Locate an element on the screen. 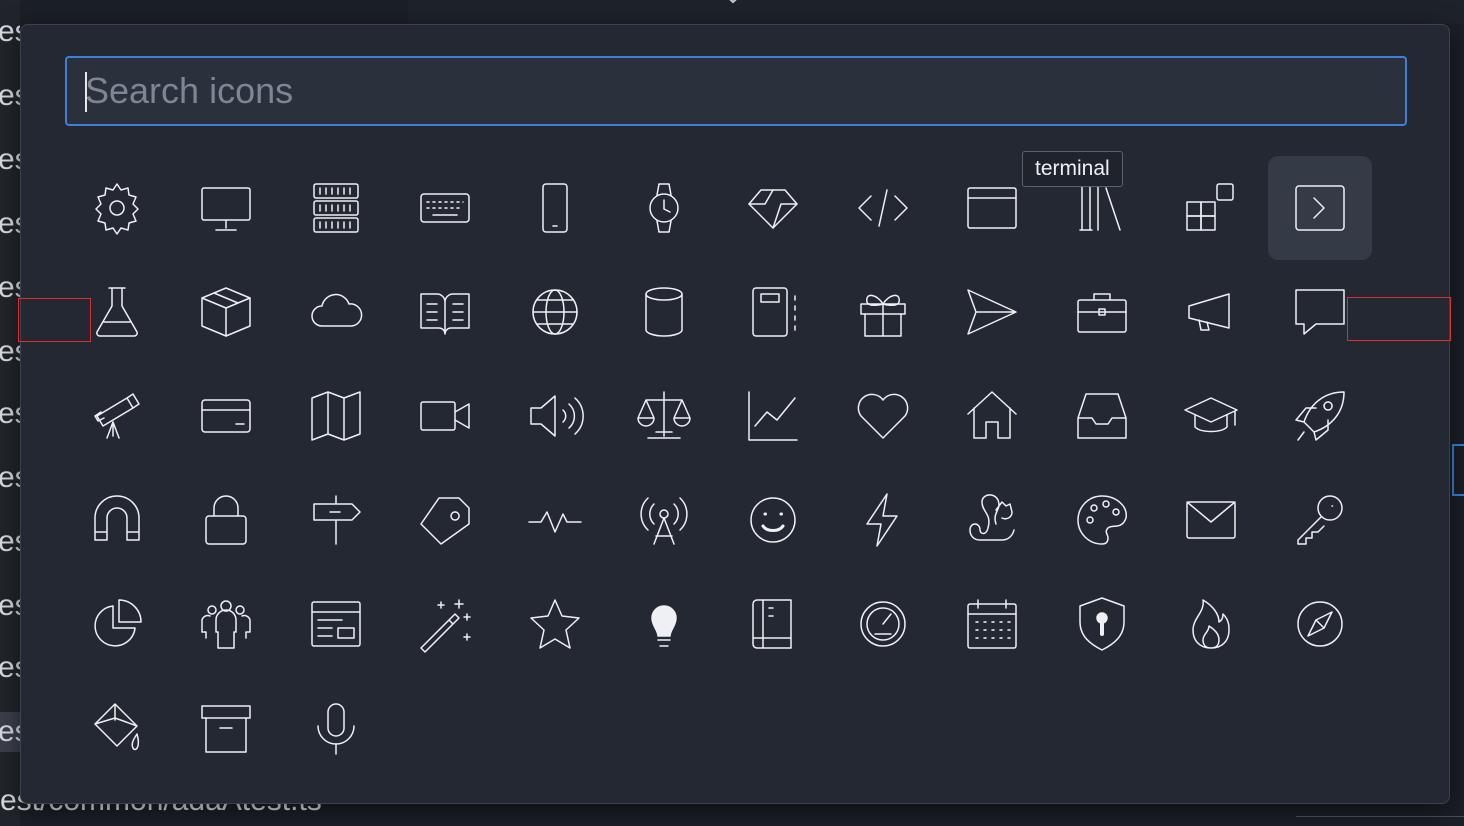 Image resolution: width=1464 pixels, height=826 pixels. graph-icon is located at coordinates (773, 416).